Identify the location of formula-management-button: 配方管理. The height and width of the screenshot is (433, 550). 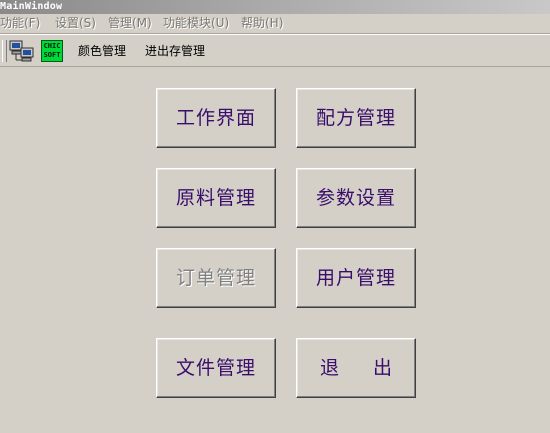
(356, 118).